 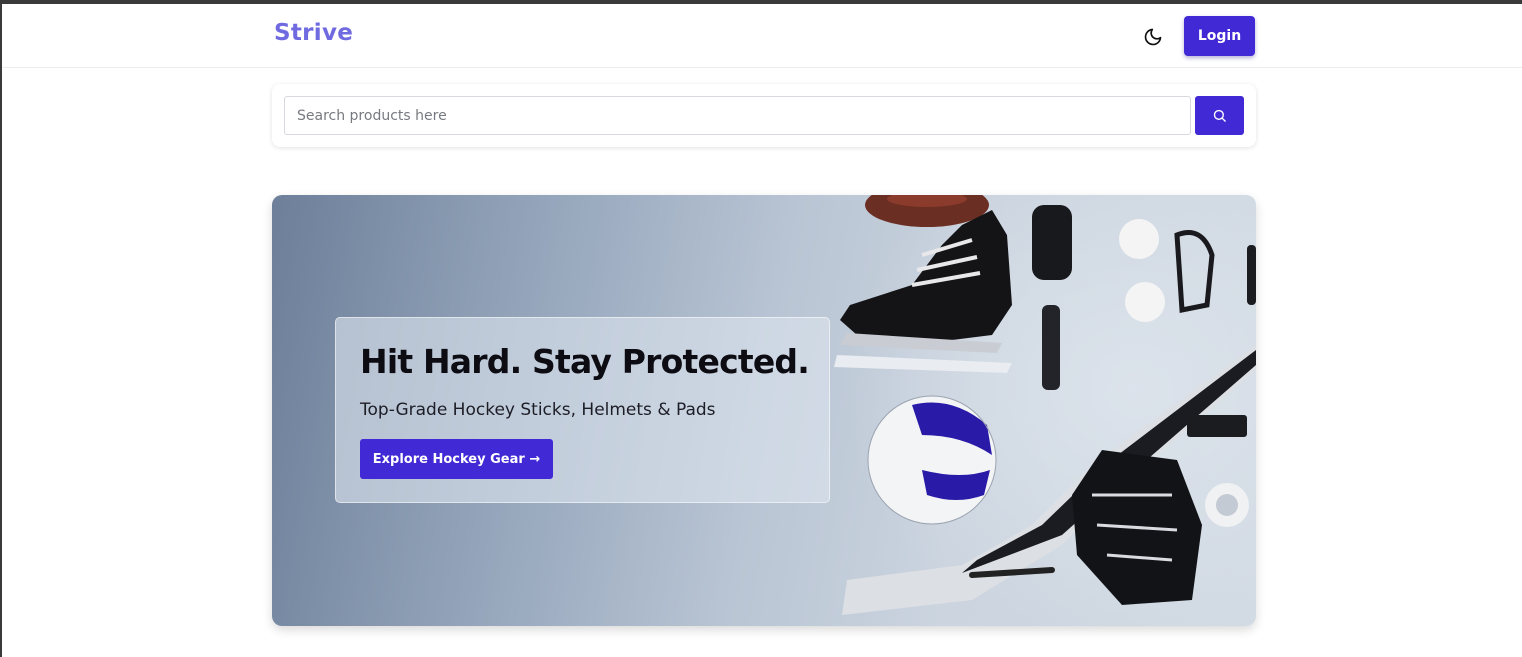 What do you see at coordinates (1219, 36) in the screenshot?
I see `login-button: Login` at bounding box center [1219, 36].